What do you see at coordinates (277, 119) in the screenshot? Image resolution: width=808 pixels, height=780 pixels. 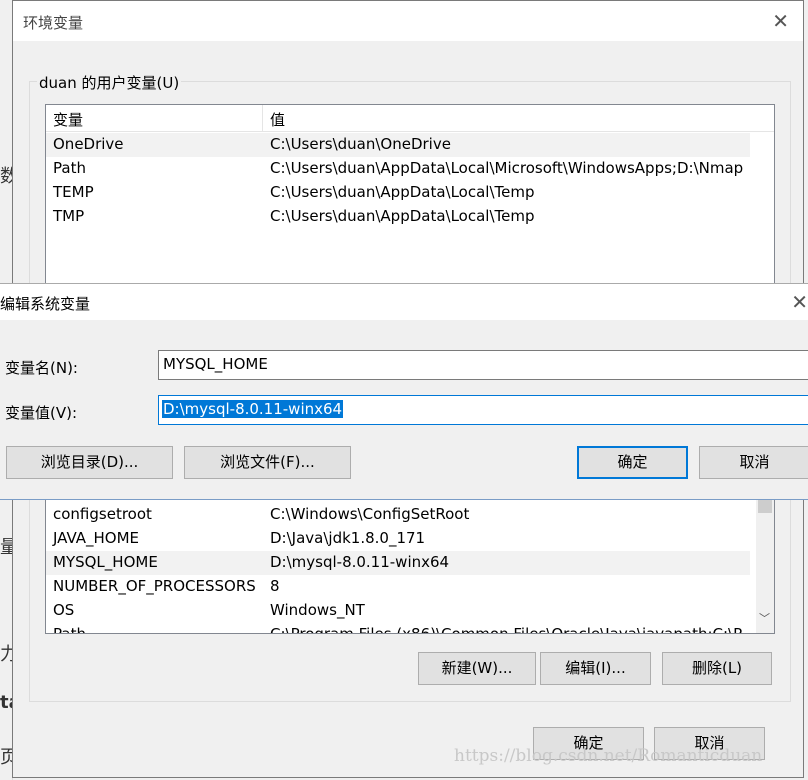 I see `column-header-value: 值` at bounding box center [277, 119].